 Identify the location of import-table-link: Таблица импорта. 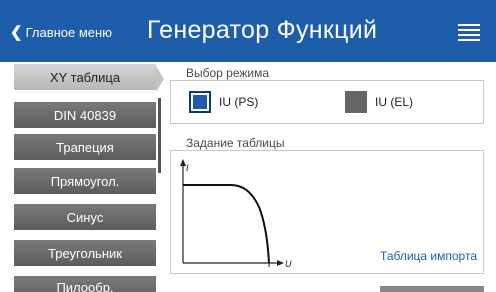
(428, 256).